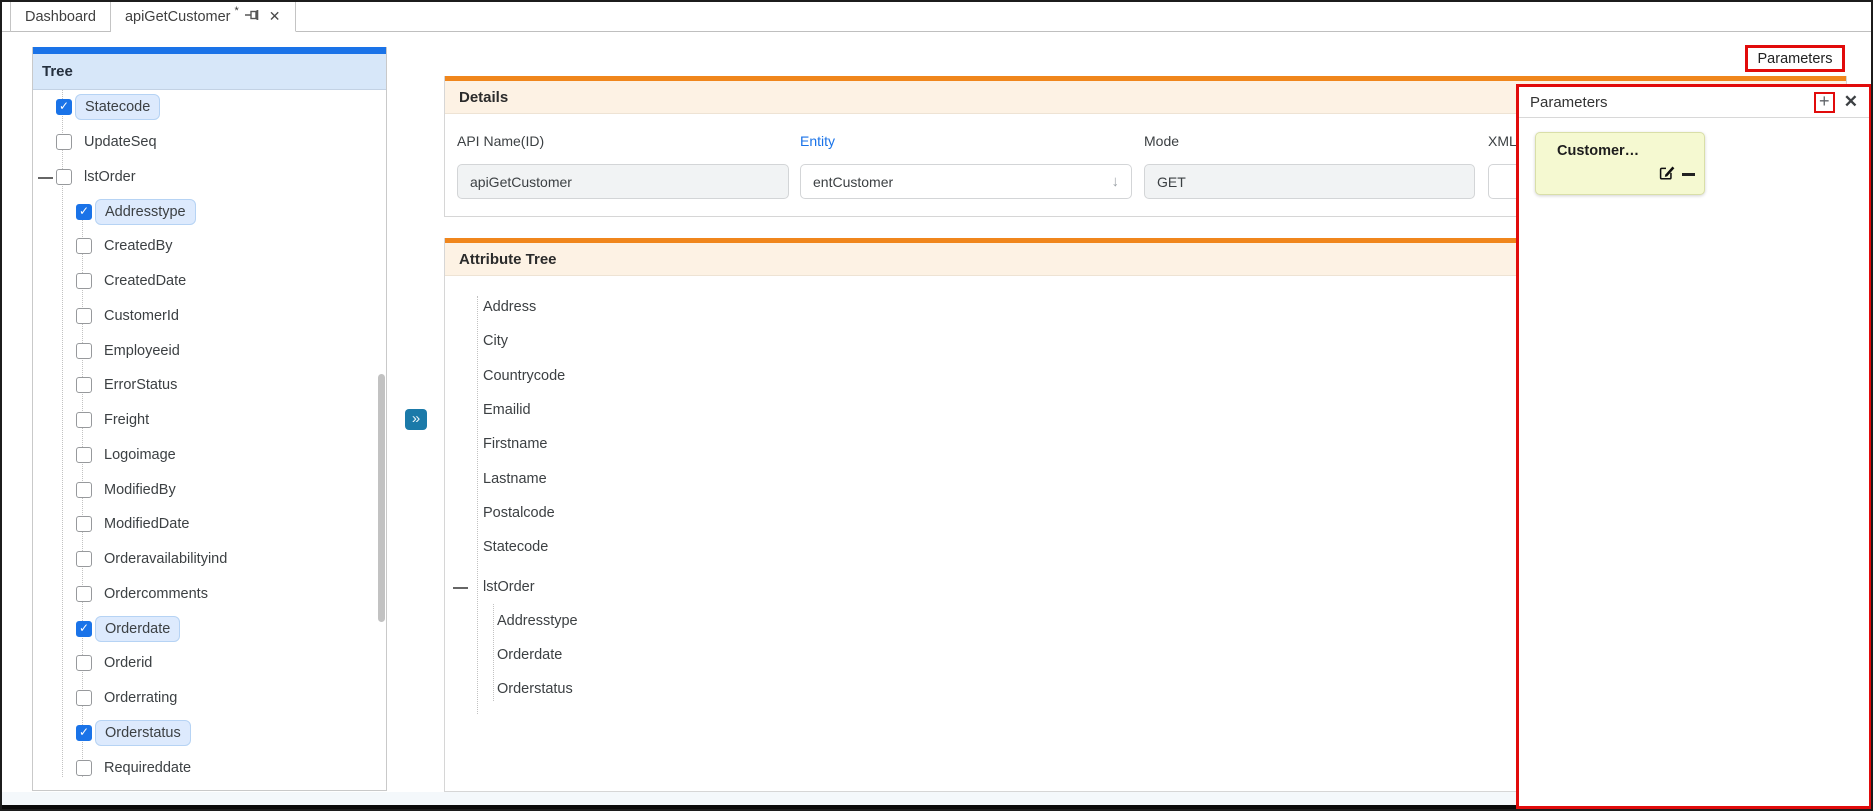 The width and height of the screenshot is (1873, 811). I want to click on attribute-item-label: Lastname, so click(515, 479).